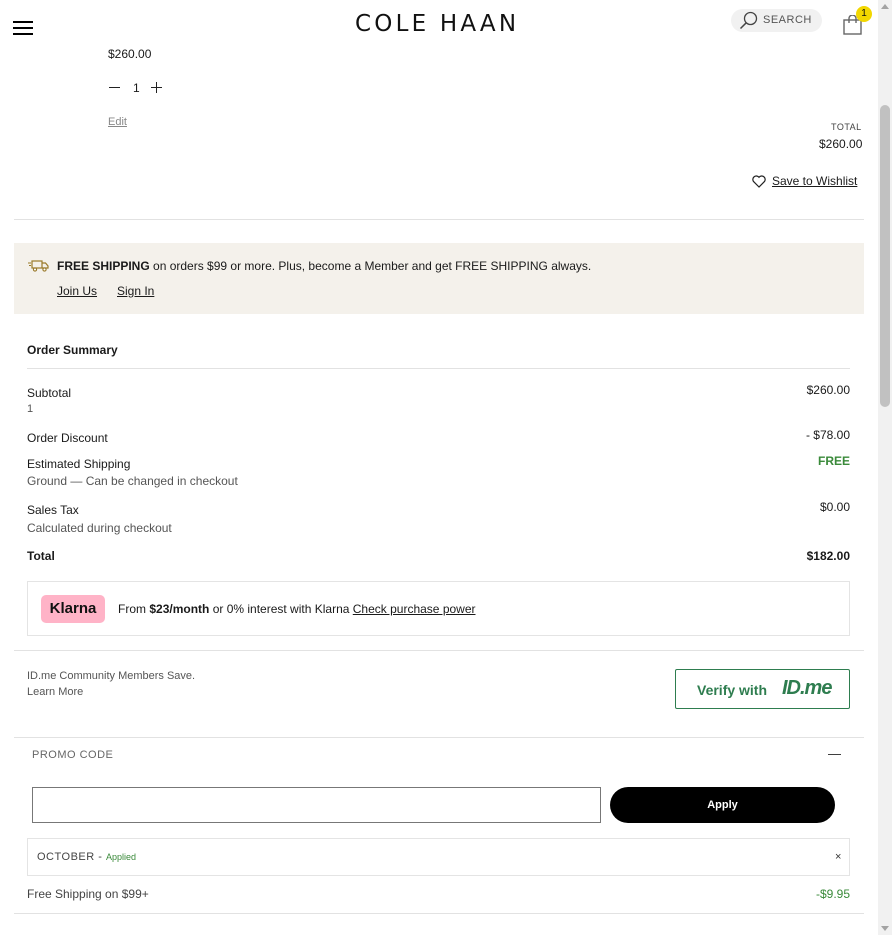 The image size is (892, 935). What do you see at coordinates (748, 20) in the screenshot?
I see `search-icon` at bounding box center [748, 20].